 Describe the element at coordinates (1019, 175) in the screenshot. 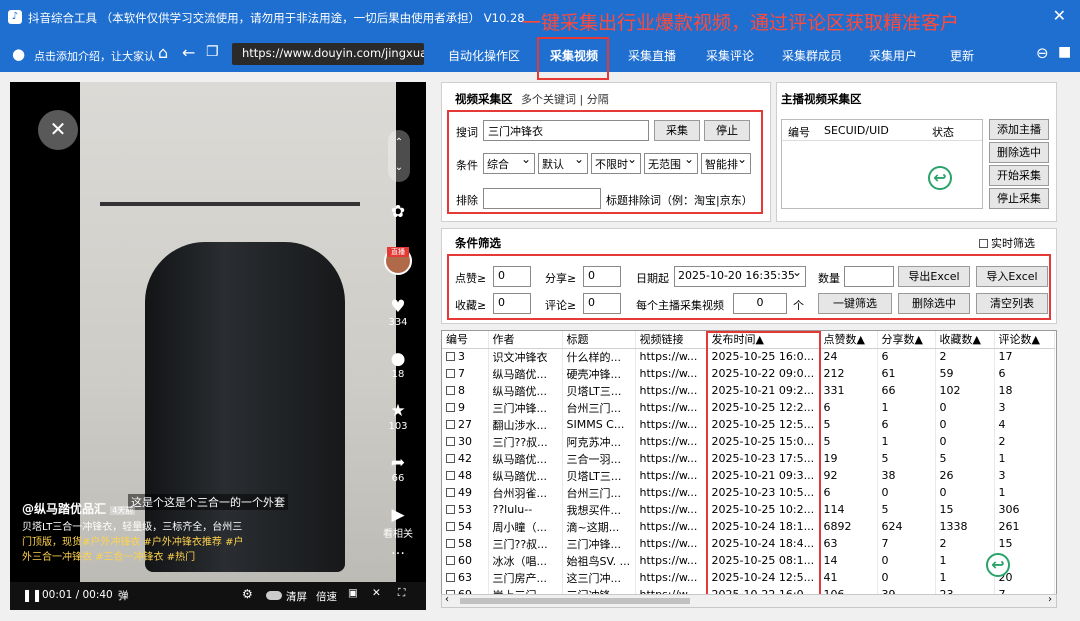

I see `start-anchor-collect-button: 开始采集` at that location.